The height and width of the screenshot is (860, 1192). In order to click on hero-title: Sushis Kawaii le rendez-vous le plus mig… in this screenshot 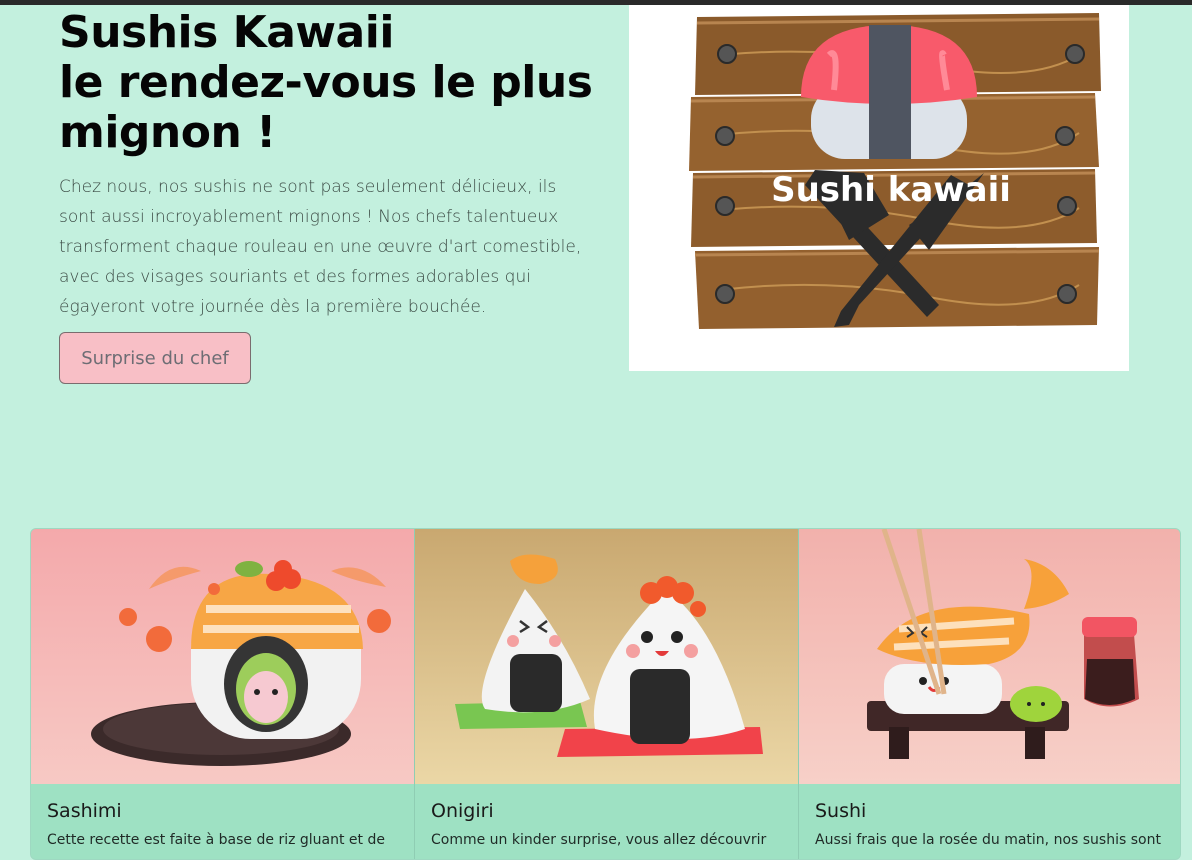, I will do `click(329, 83)`.